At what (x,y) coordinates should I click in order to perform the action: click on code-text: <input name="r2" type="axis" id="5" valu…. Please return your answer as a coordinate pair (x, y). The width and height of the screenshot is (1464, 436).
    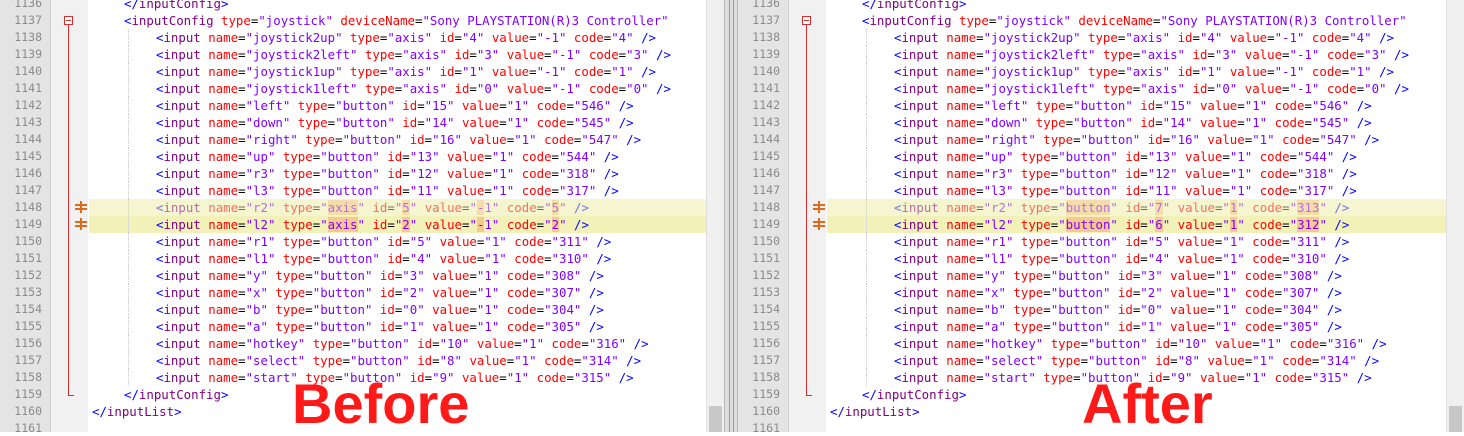
    Looking at the image, I should click on (372, 207).